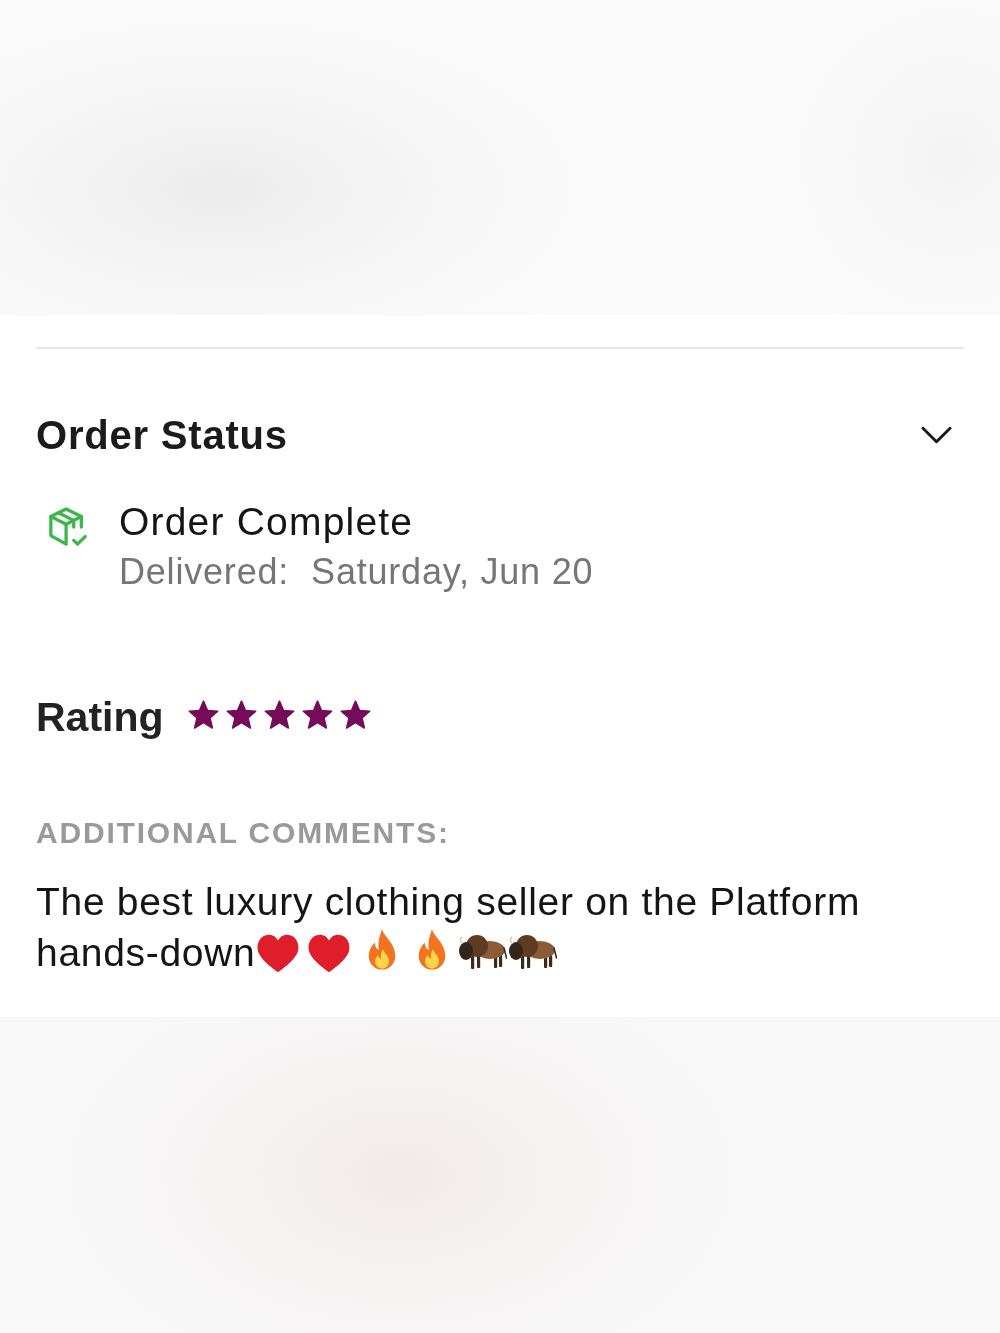 This screenshot has height=1333, width=1000. Describe the element at coordinates (204, 572) in the screenshot. I see `delivered-label: Delivered:` at that location.